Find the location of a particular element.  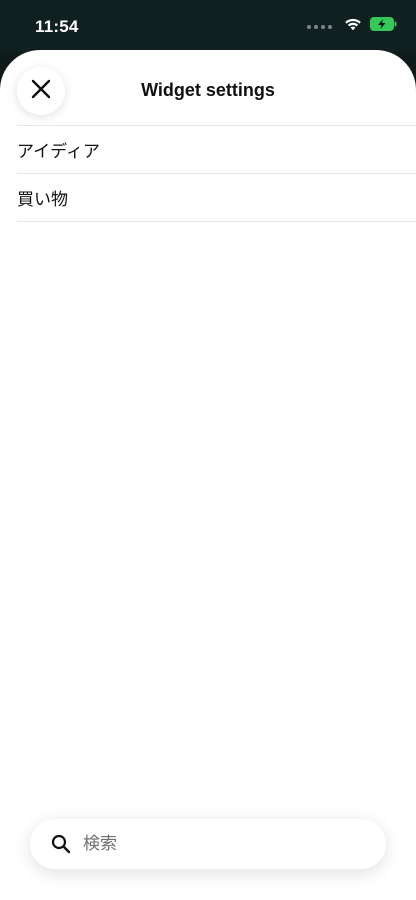

wifi-icon is located at coordinates (353, 26).